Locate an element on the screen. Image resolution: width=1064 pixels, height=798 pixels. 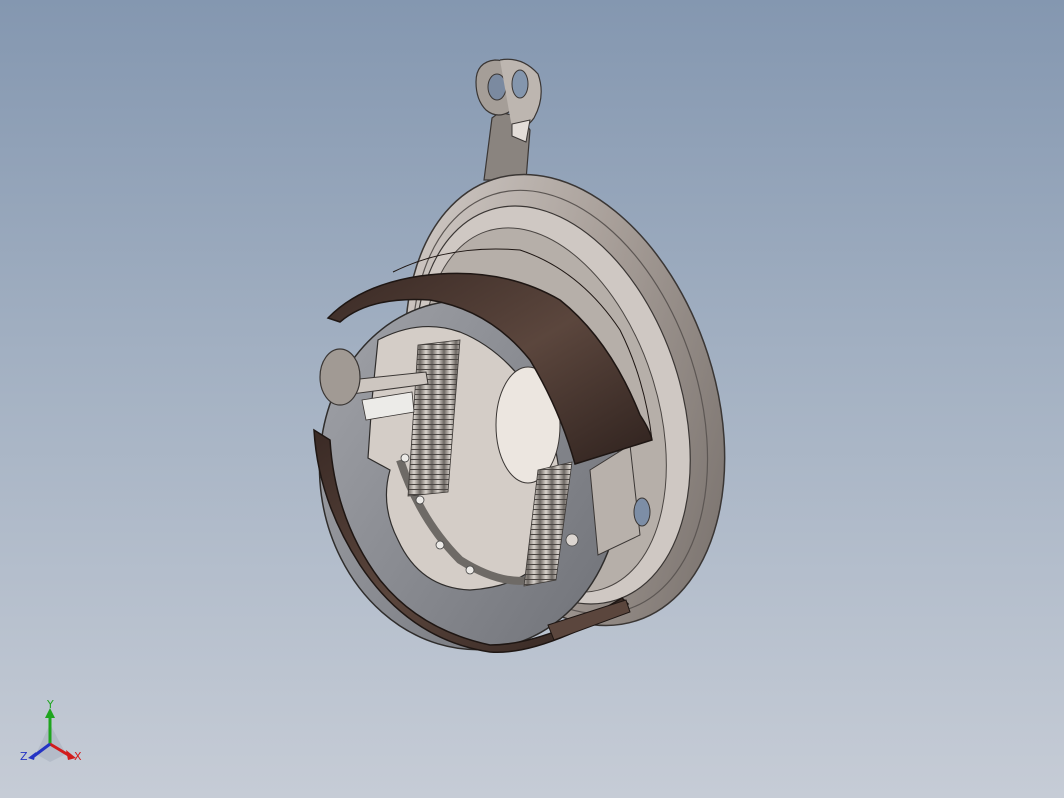
mounting-lug is located at coordinates (508, 119).